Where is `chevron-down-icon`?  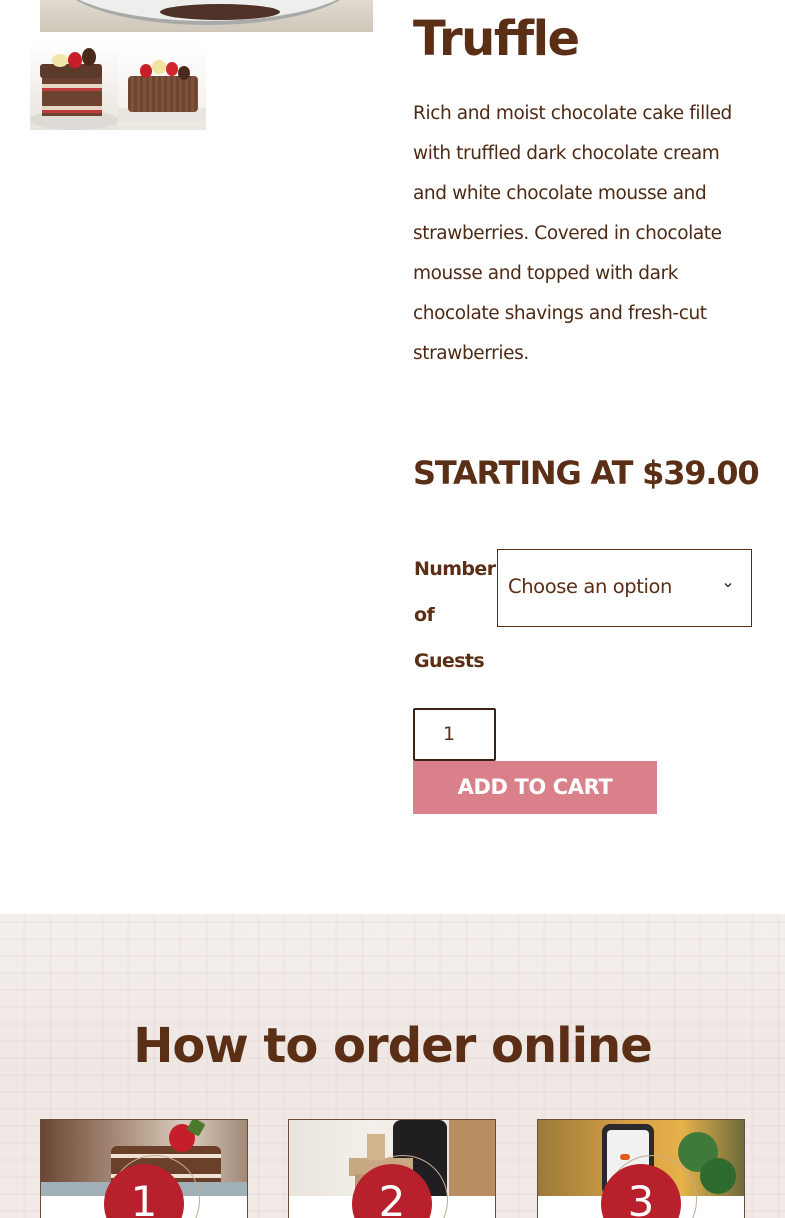
chevron-down-icon is located at coordinates (728, 585).